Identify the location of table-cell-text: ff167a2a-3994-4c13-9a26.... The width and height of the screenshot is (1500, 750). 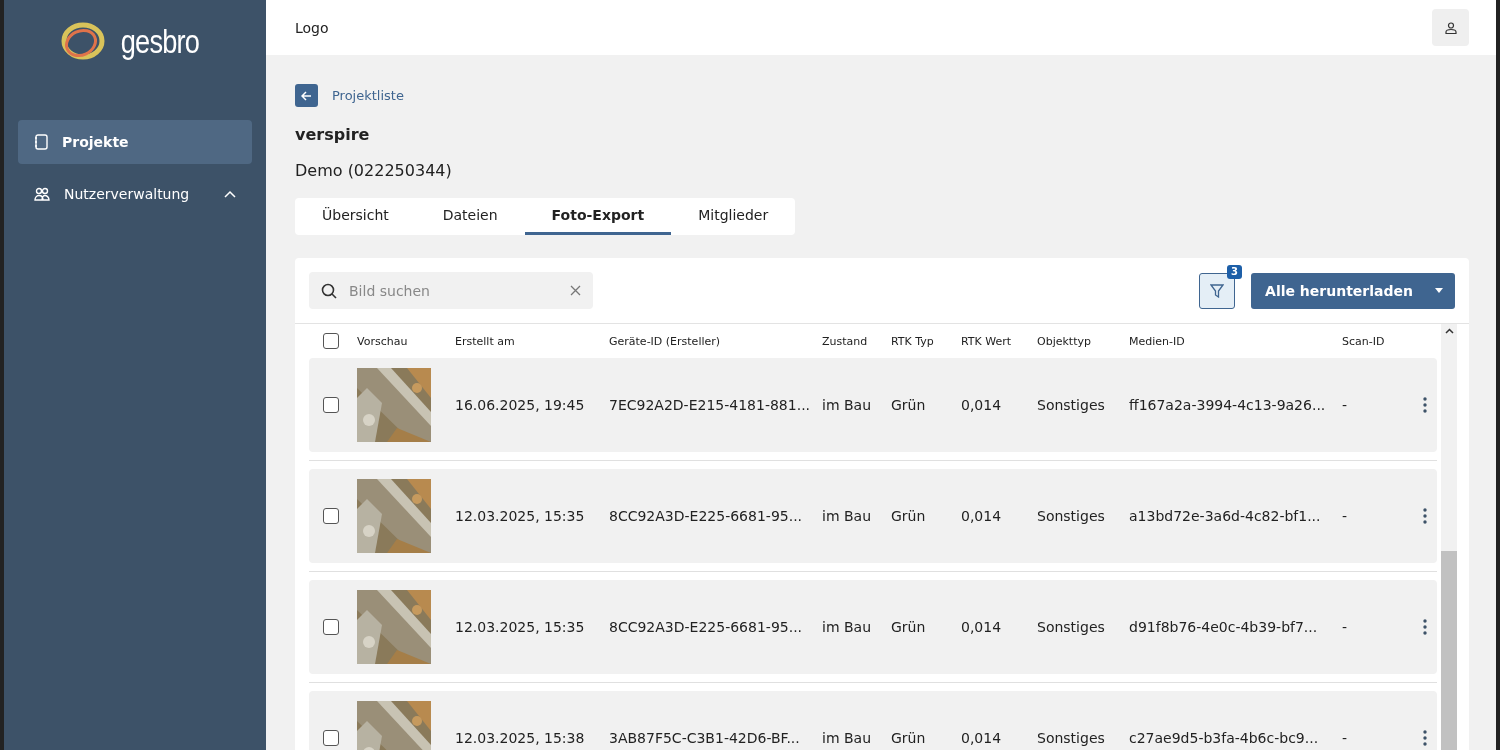
(1228, 405).